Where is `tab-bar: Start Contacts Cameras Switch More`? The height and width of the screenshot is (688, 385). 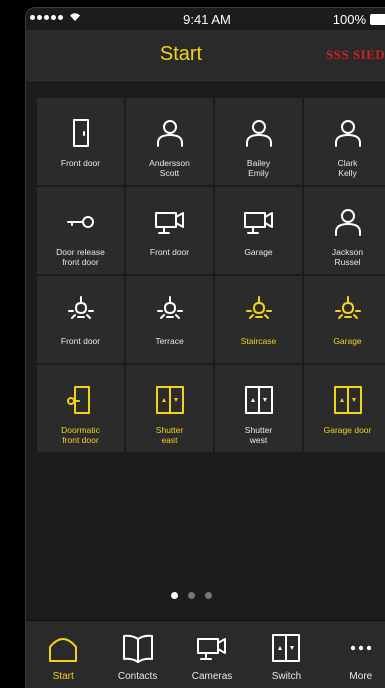
tab-bar: Start Contacts Cameras Switch More is located at coordinates (205, 654).